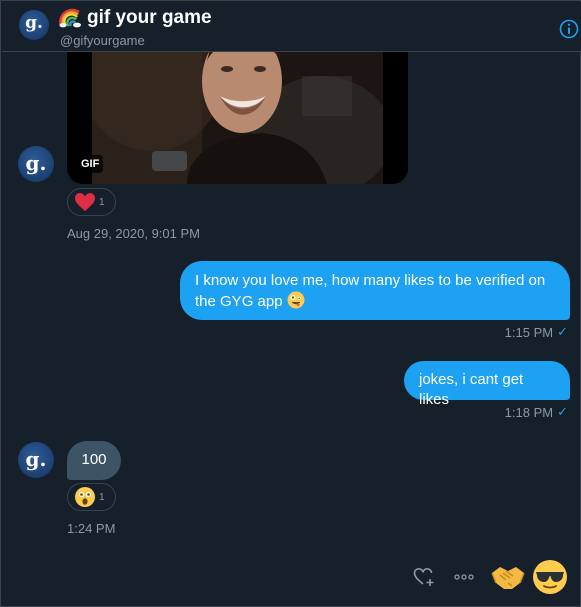 This screenshot has width=581, height=607. Describe the element at coordinates (149, 17) in the screenshot. I see `conversation-title: gif your game` at that location.